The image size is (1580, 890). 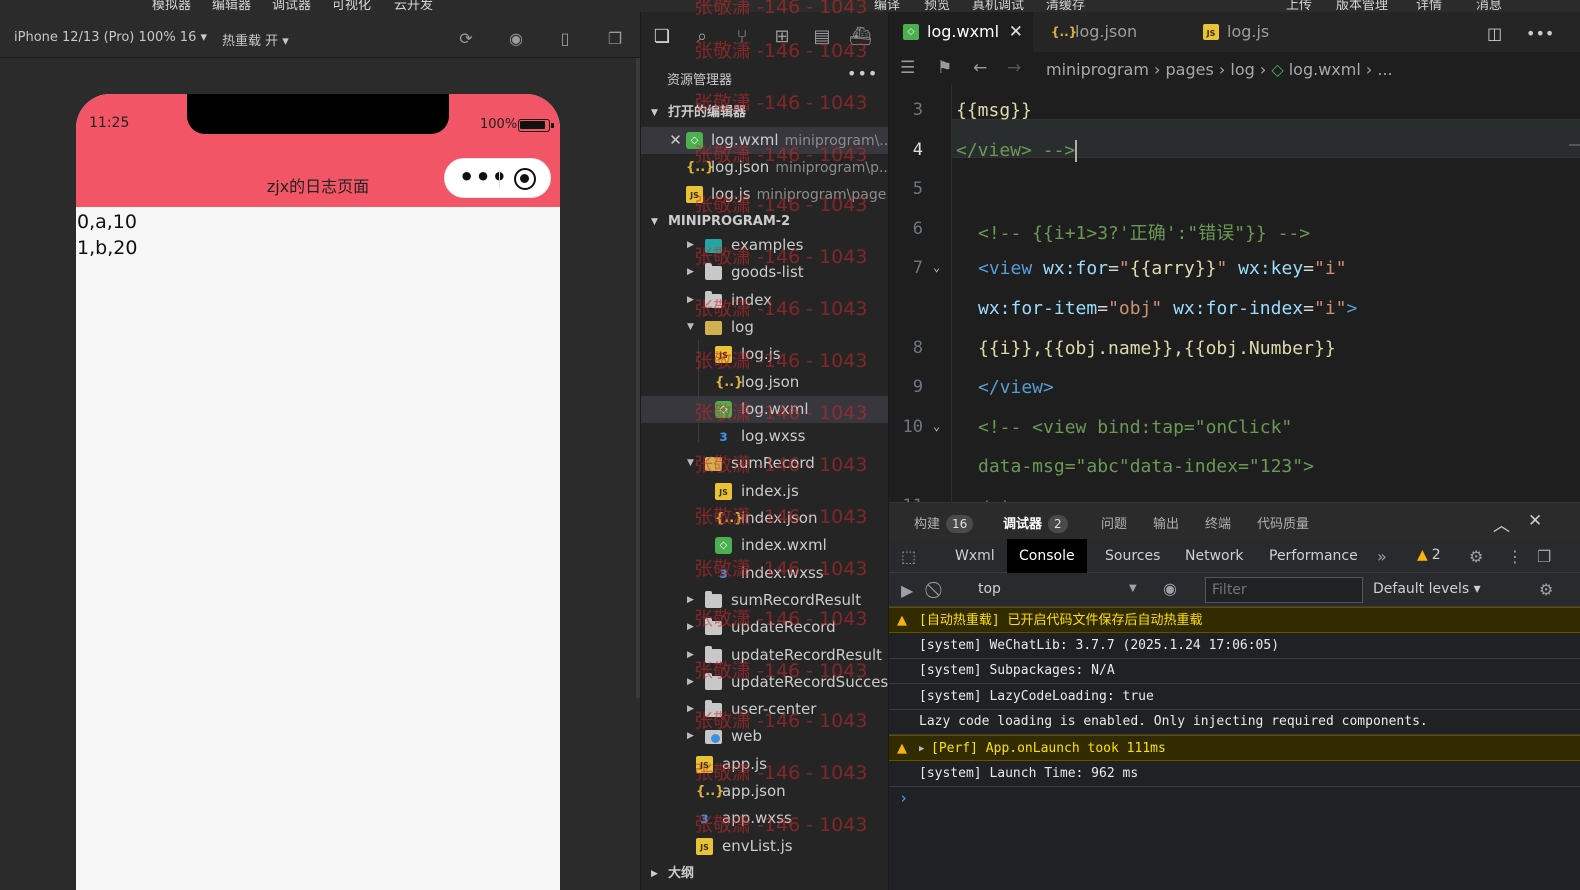 What do you see at coordinates (662, 37) in the screenshot?
I see `files-icon: ❏` at bounding box center [662, 37].